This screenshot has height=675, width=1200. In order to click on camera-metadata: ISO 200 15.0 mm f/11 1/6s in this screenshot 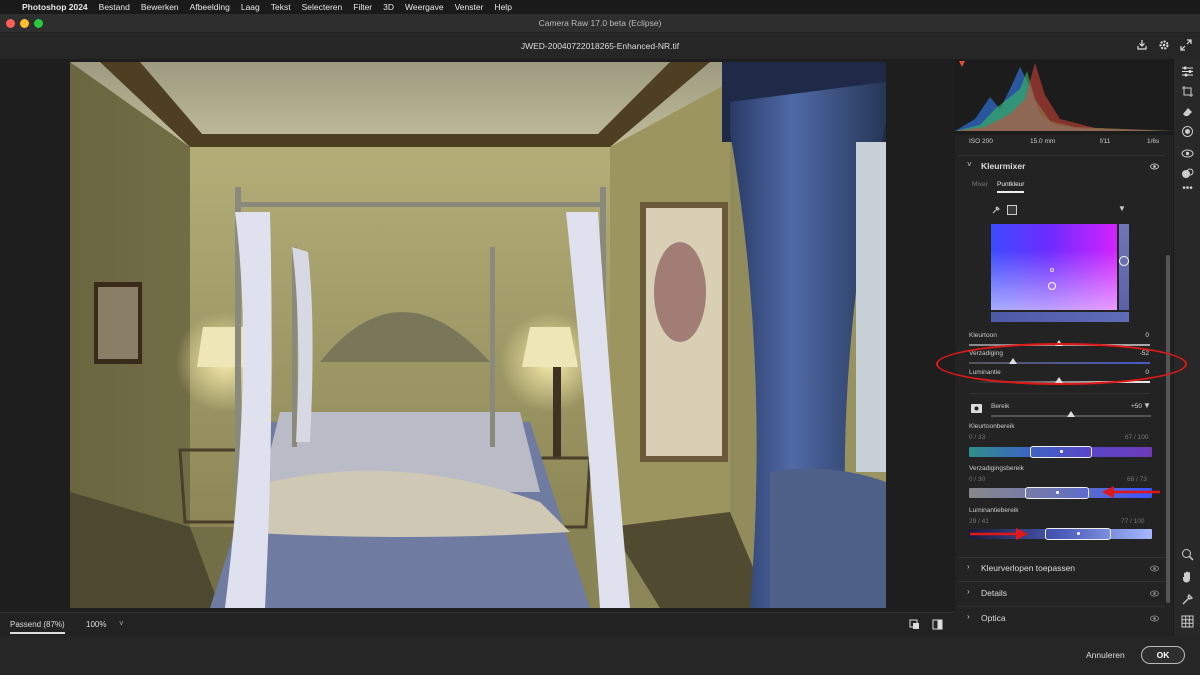, I will do `click(1064, 143)`.